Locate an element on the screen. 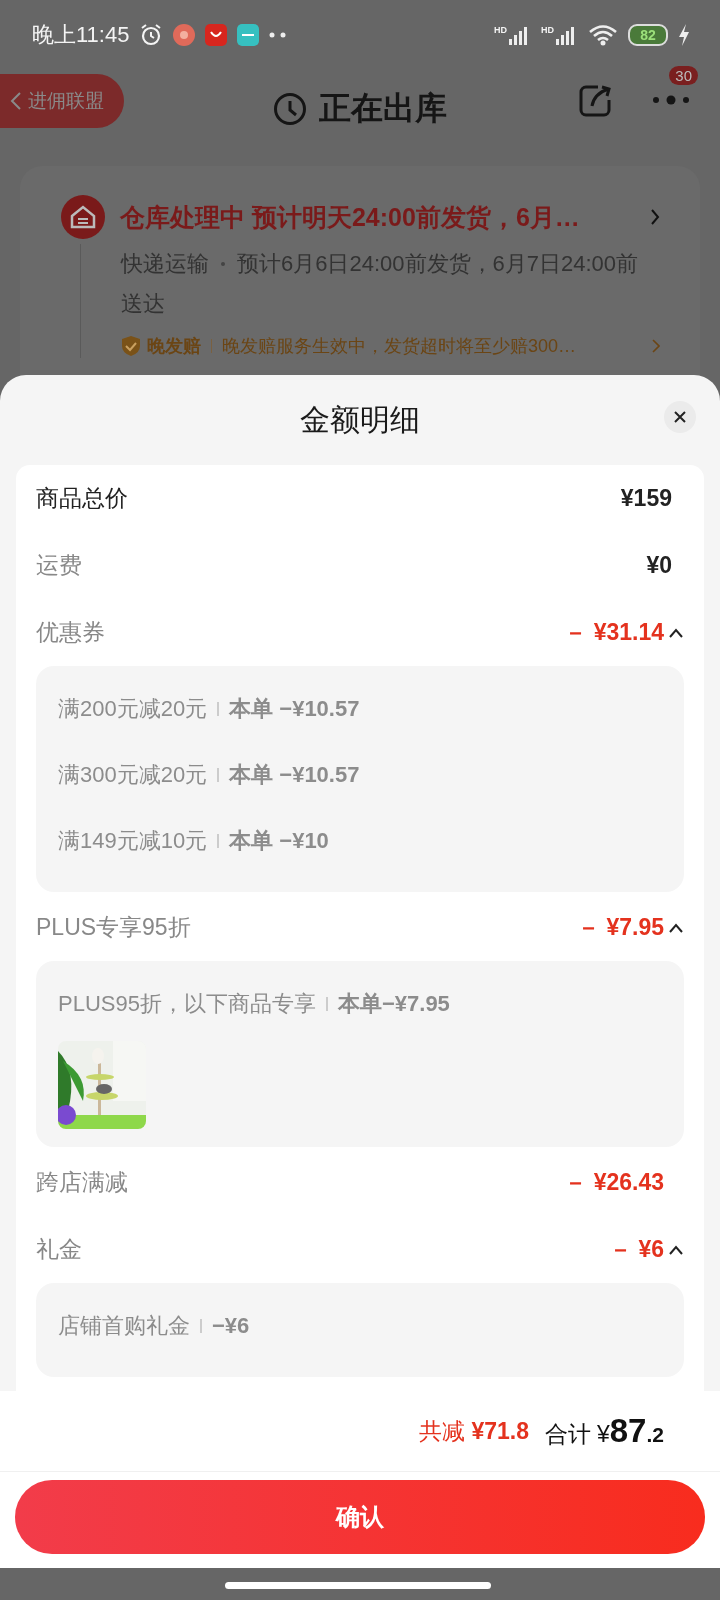 This screenshot has height=1600, width=720. back-button: 进佣联盟 is located at coordinates (62, 101).